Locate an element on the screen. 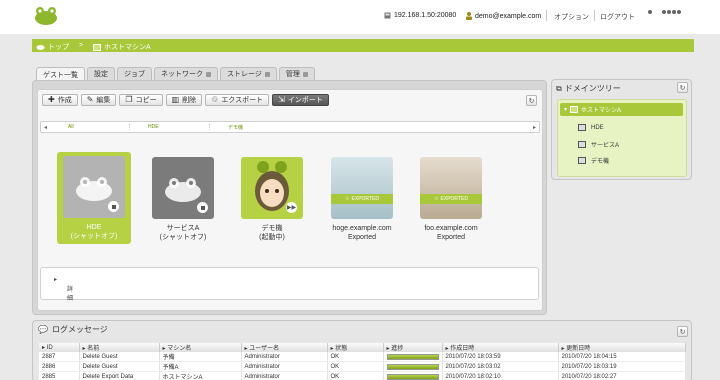  vm-card-demo: ▶▶ デモ機 (起動中) is located at coordinates (272, 199).